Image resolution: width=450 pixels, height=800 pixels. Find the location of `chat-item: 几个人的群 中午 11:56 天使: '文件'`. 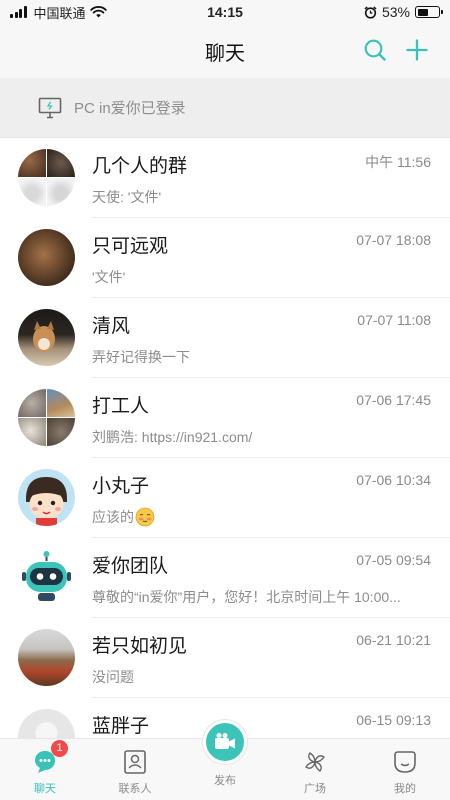

chat-item: 几个人的群 中午 11:56 天使: '文件' is located at coordinates (225, 178).